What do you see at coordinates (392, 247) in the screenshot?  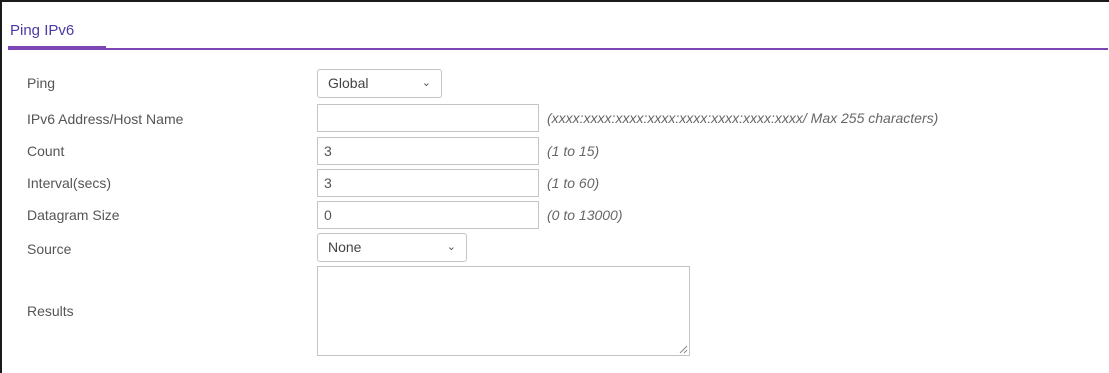 I see `source-select: None ⌄` at bounding box center [392, 247].